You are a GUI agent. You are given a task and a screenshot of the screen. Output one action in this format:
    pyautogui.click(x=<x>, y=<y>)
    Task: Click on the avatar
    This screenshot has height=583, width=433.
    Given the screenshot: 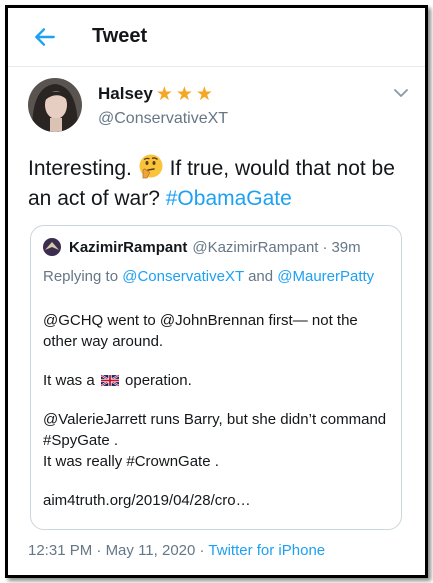 What is the action you would take?
    pyautogui.click(x=55, y=105)
    